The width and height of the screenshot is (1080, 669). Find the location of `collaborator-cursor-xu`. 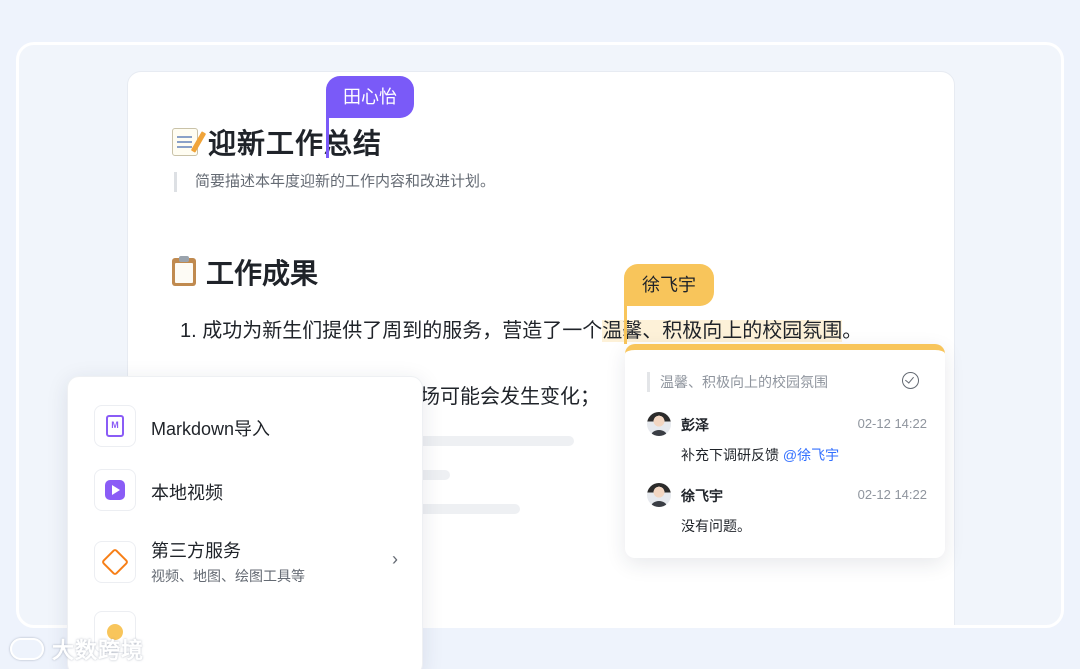

collaborator-cursor-xu is located at coordinates (625, 324).